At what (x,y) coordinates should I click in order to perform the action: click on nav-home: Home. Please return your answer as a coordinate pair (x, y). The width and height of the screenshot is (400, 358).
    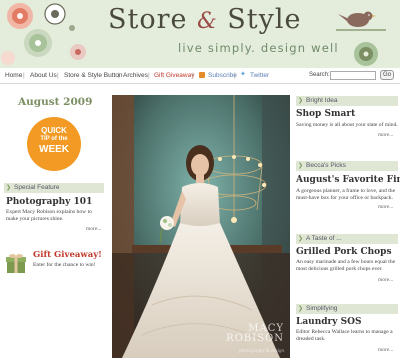
    Looking at the image, I should click on (13, 75).